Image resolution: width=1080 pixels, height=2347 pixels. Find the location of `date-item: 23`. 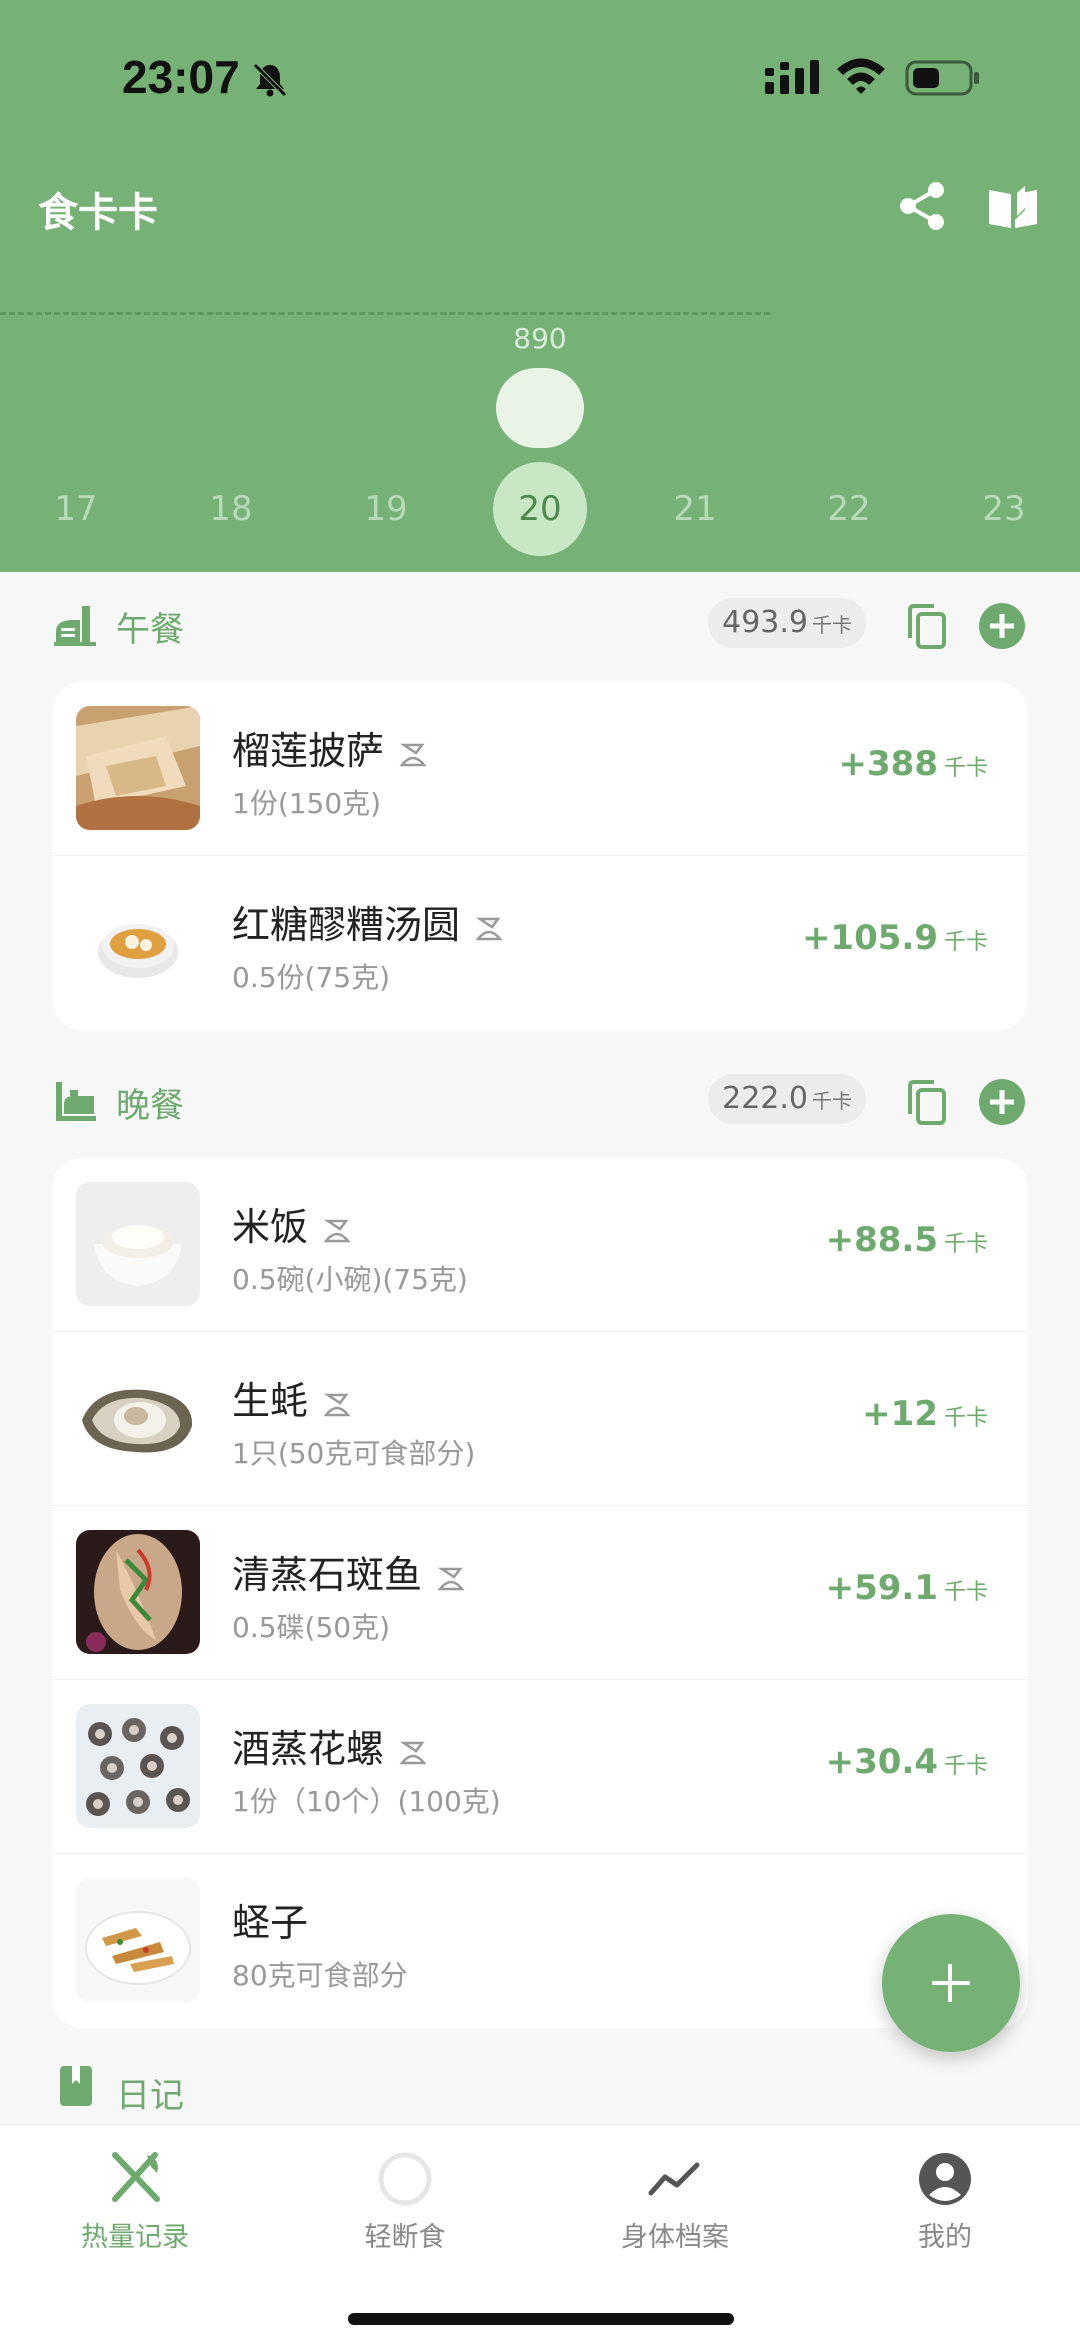

date-item: 23 is located at coordinates (1004, 509).